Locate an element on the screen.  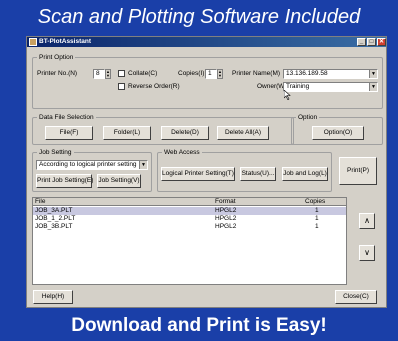
table-row: JOB_3A.PLT HPGL2 1 is located at coordinates (189, 211).